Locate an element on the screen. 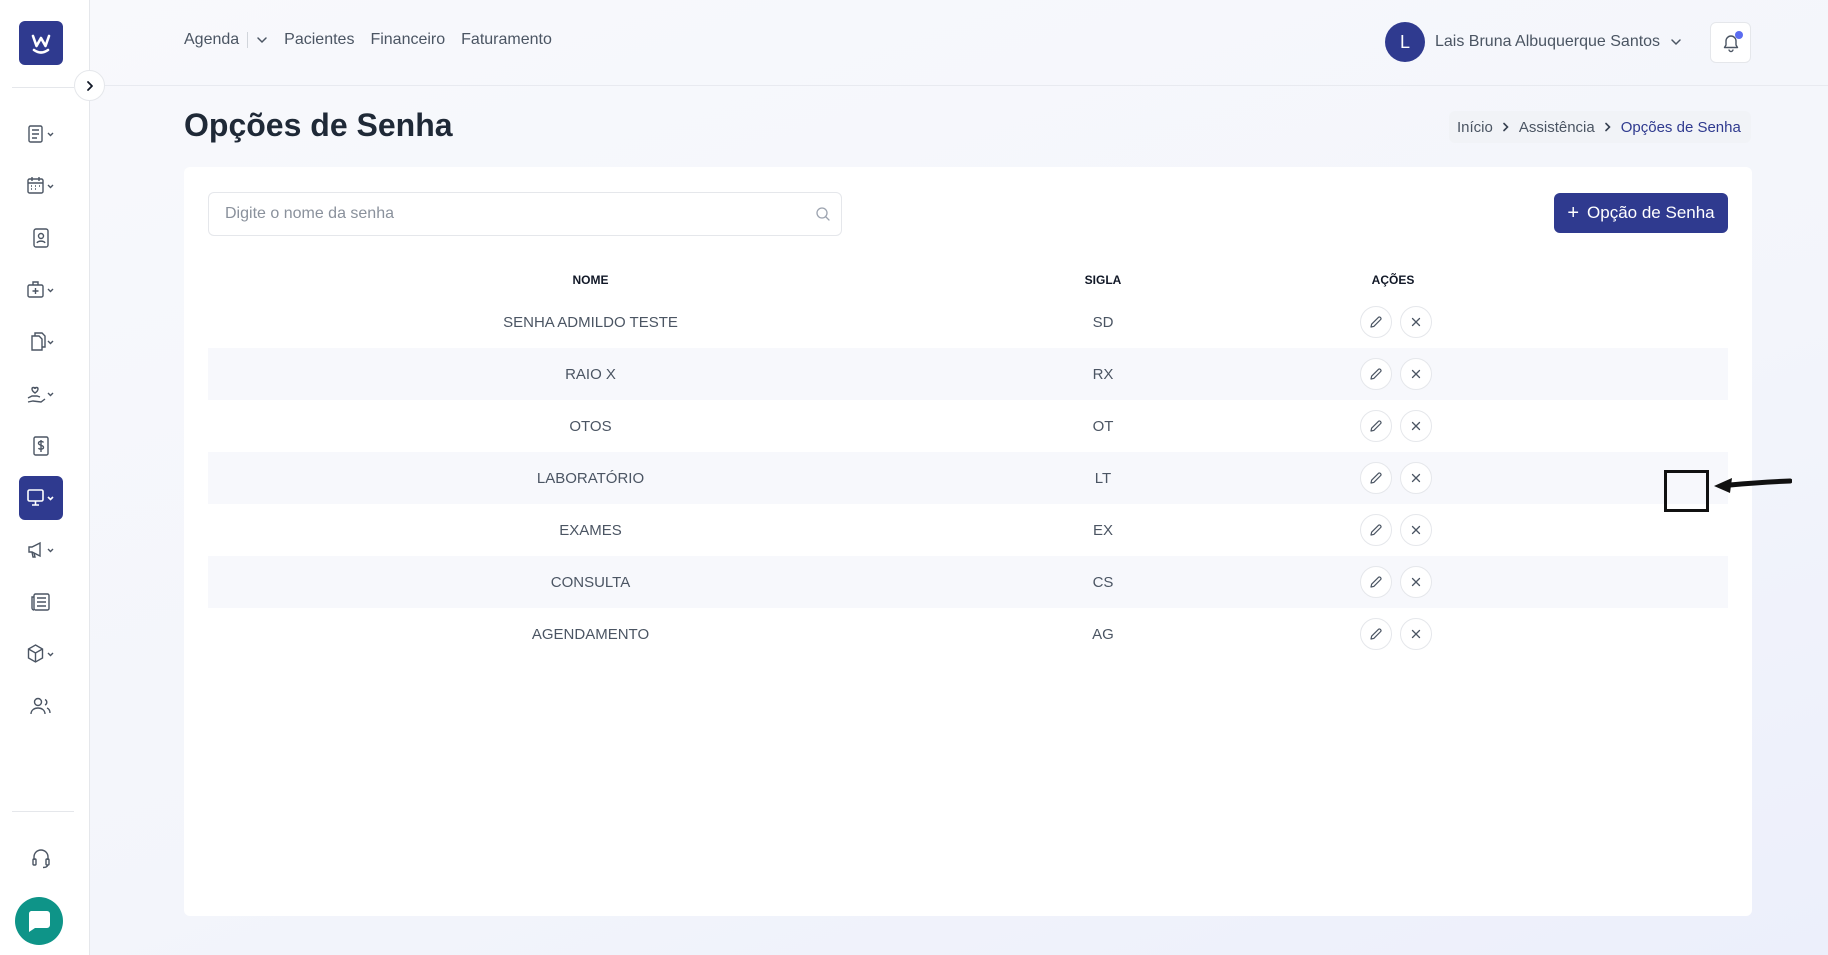 The height and width of the screenshot is (955, 1828). document-list-icon is located at coordinates (41, 134).